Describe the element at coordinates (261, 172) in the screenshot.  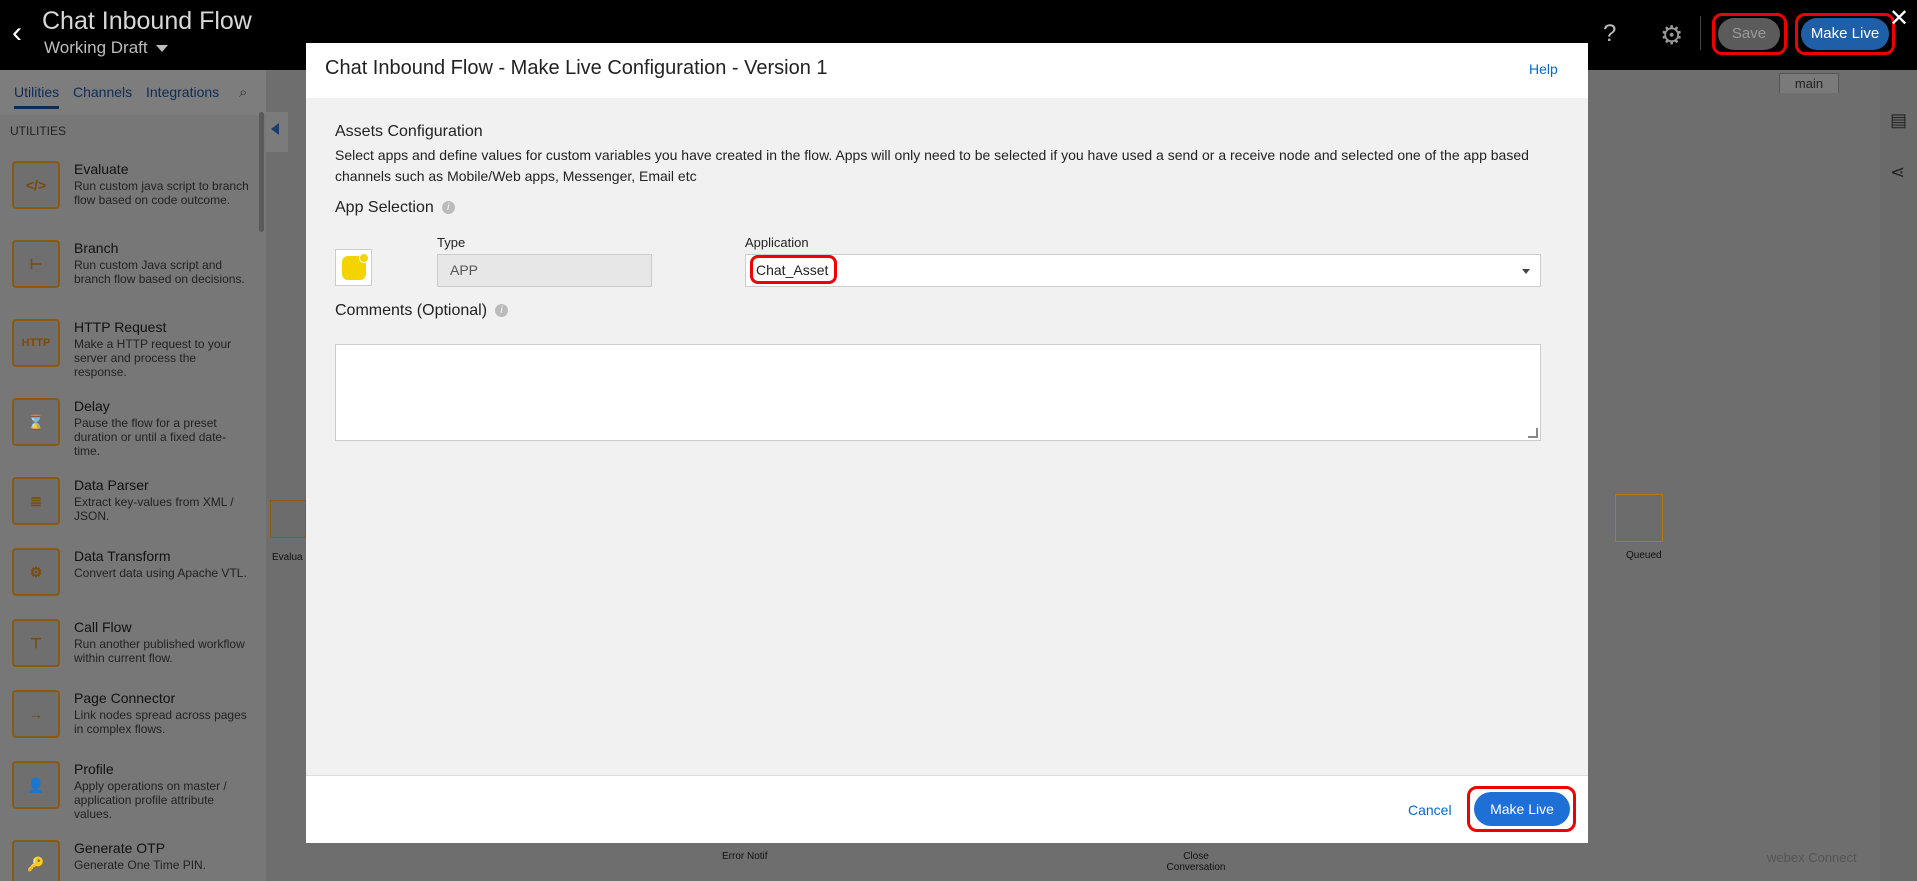
I see `sidebar-scrollbar` at that location.